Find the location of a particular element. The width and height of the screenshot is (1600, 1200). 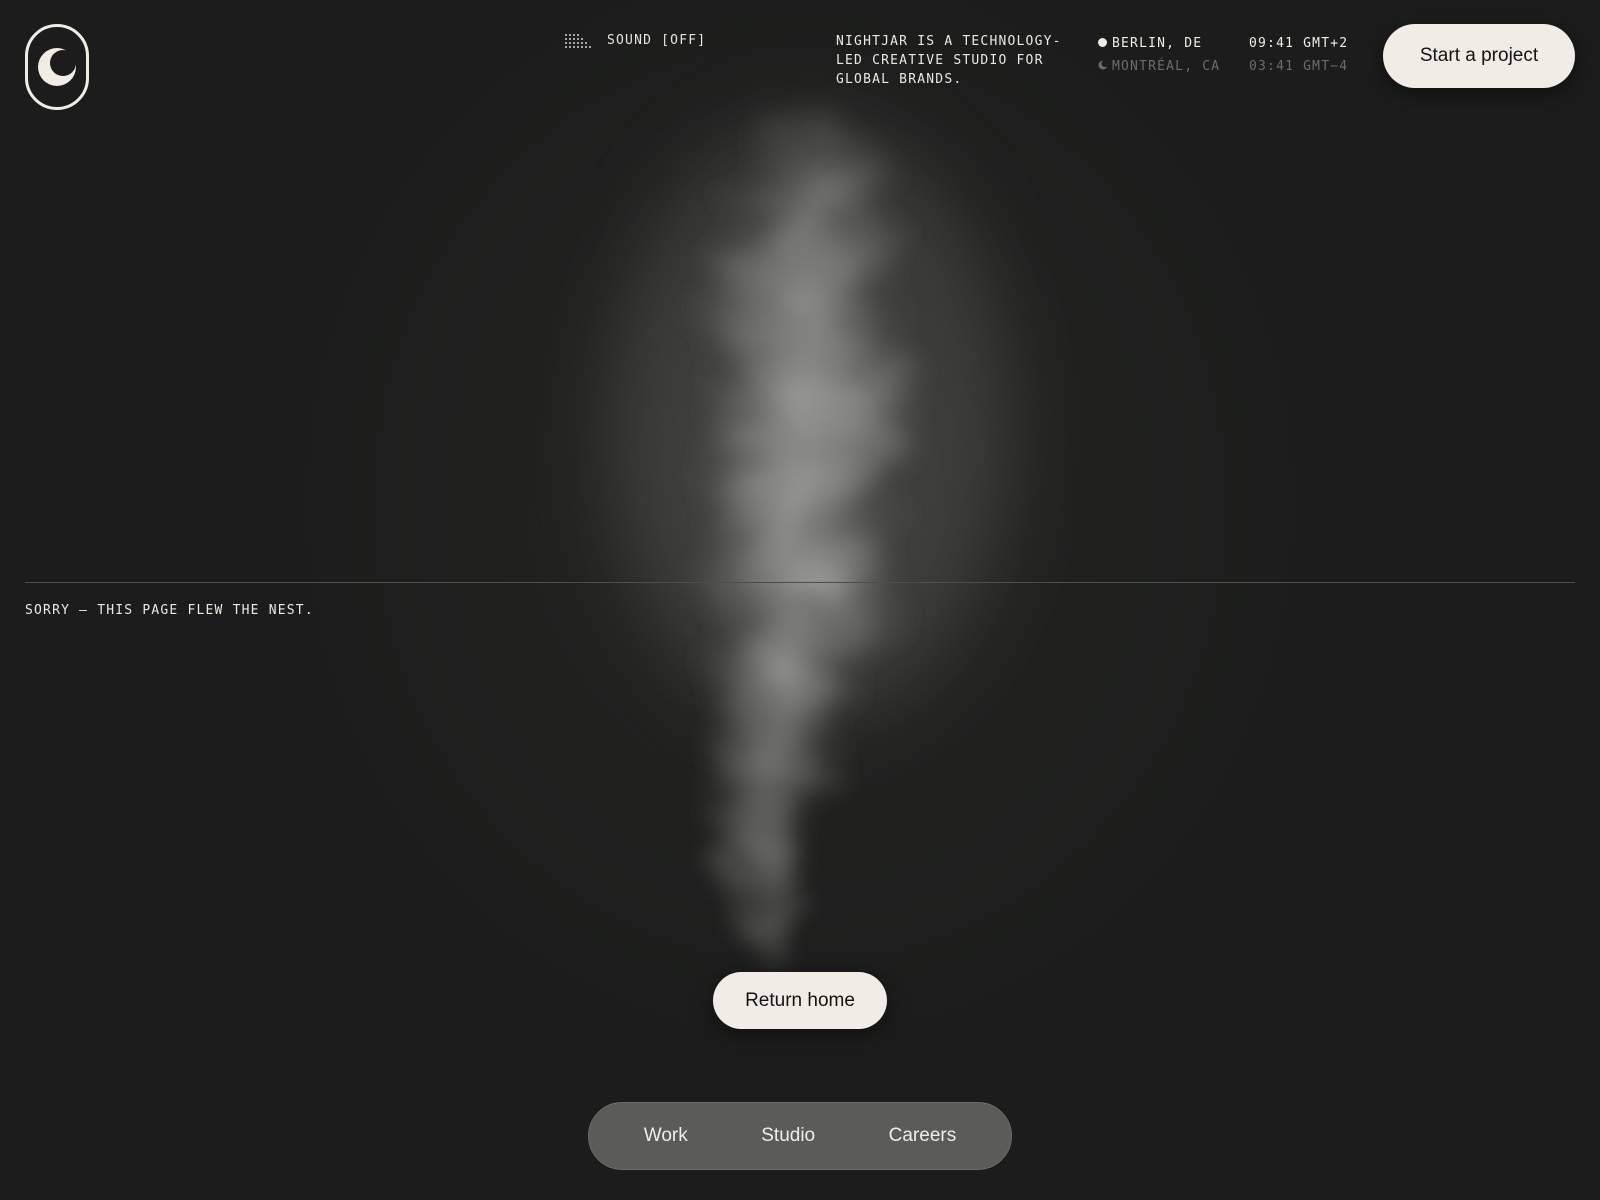

bottom-nav: Work Studio Careers is located at coordinates (800, 1136).